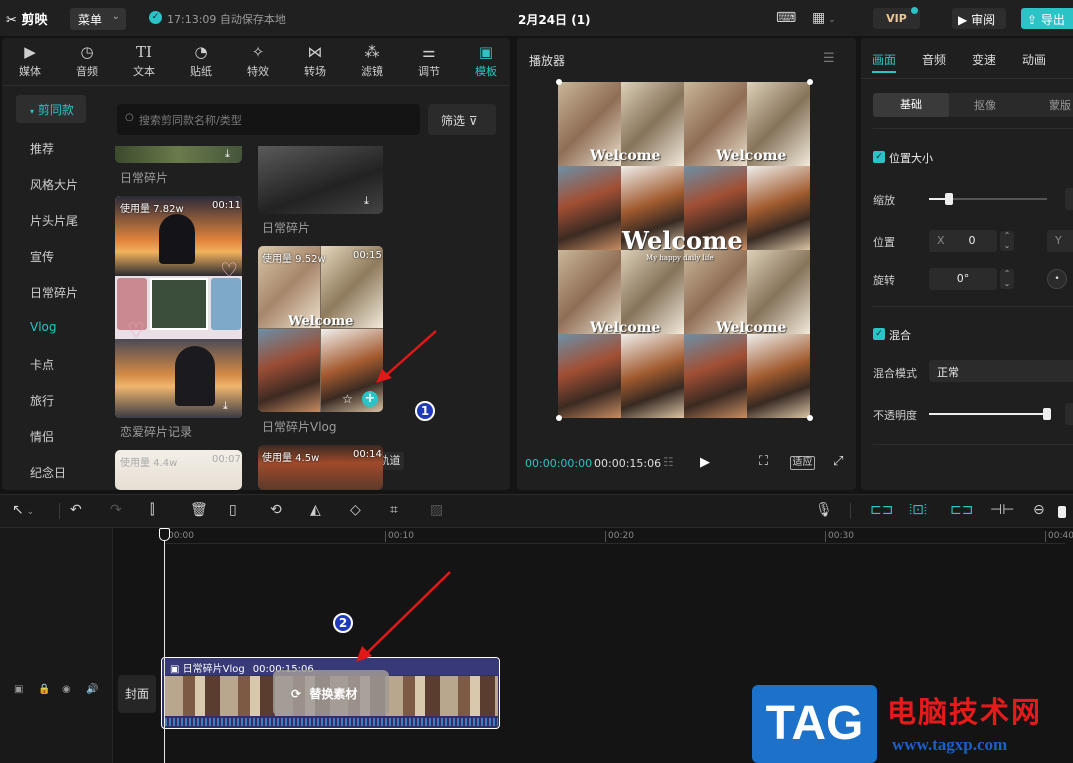  I want to click on category-item: 情侣, so click(51, 436).